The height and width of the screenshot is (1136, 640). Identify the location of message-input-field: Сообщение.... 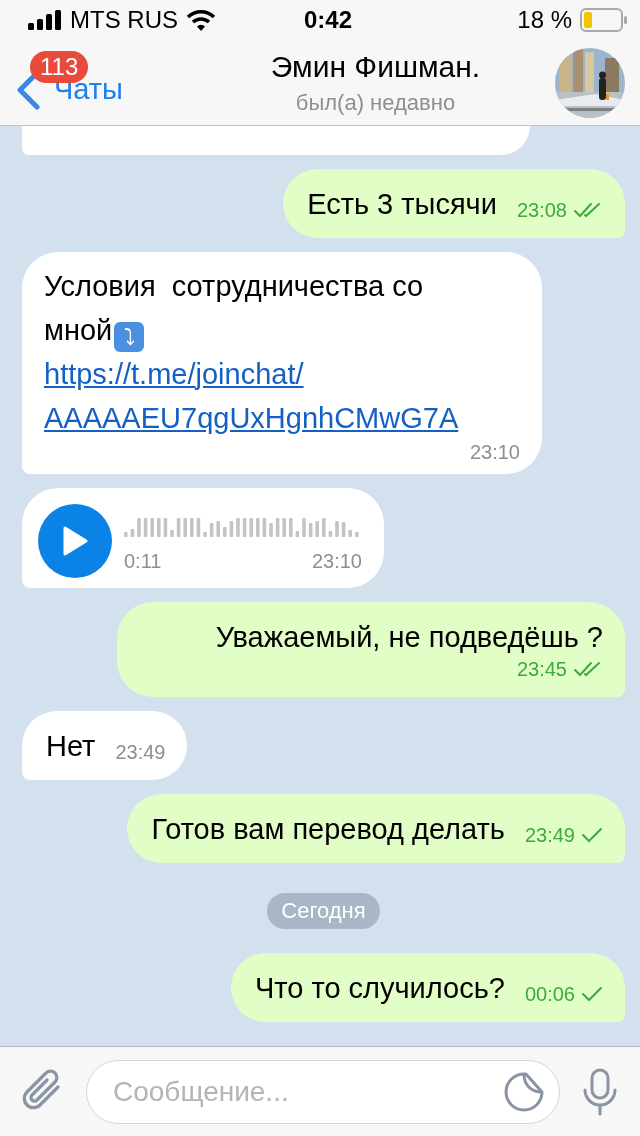
(323, 1091).